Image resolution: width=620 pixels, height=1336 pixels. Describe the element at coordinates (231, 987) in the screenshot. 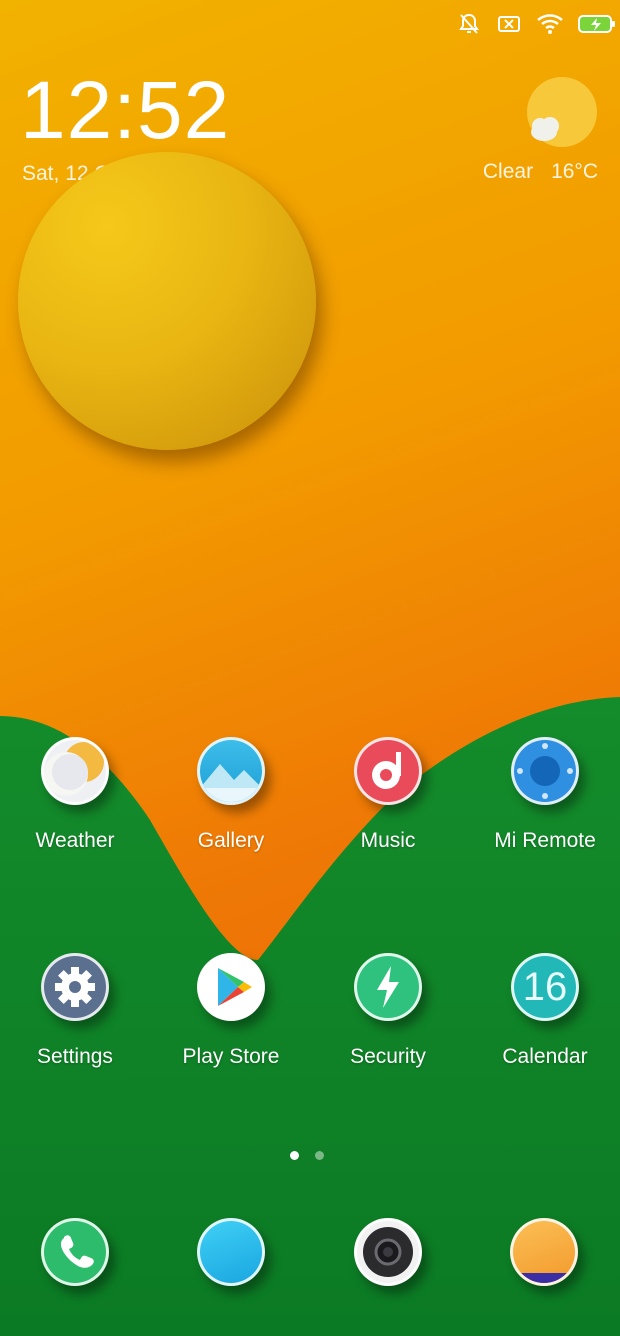

I see `play-store-icon` at that location.